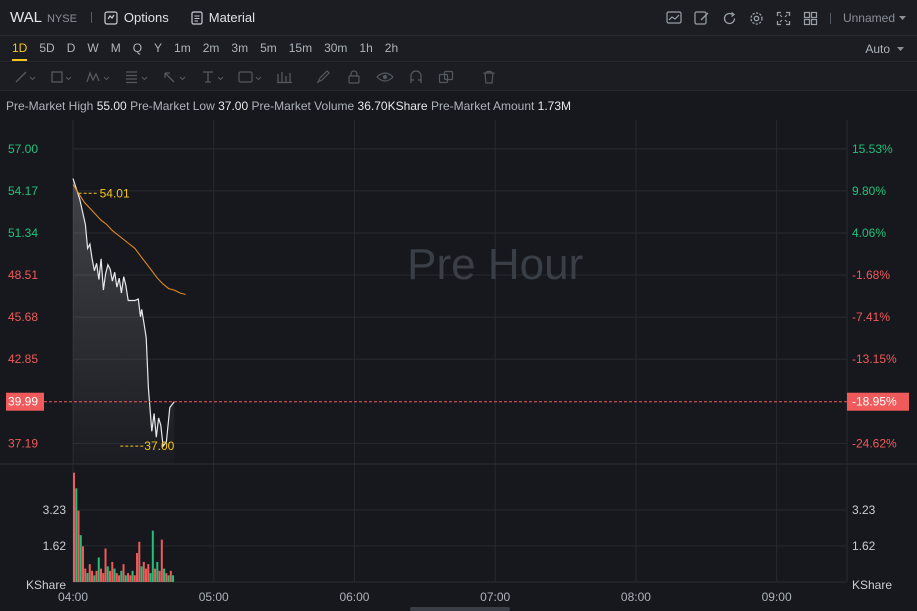 This screenshot has height=611, width=917. Describe the element at coordinates (23, 359) in the screenshot. I see `y-axis-label-left: 42.85` at that location.